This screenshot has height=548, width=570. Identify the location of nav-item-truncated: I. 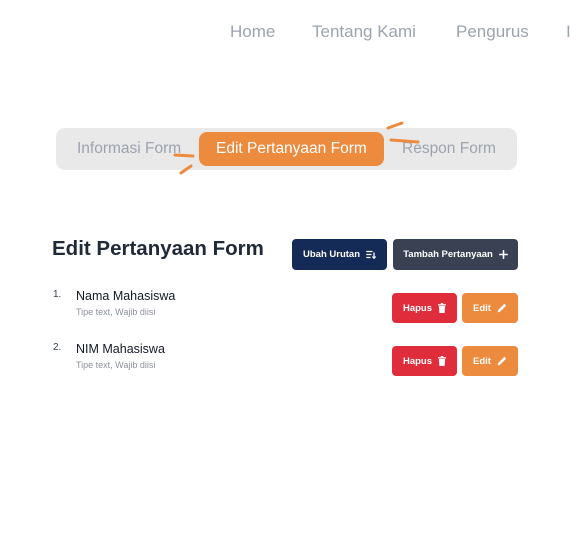
(568, 32).